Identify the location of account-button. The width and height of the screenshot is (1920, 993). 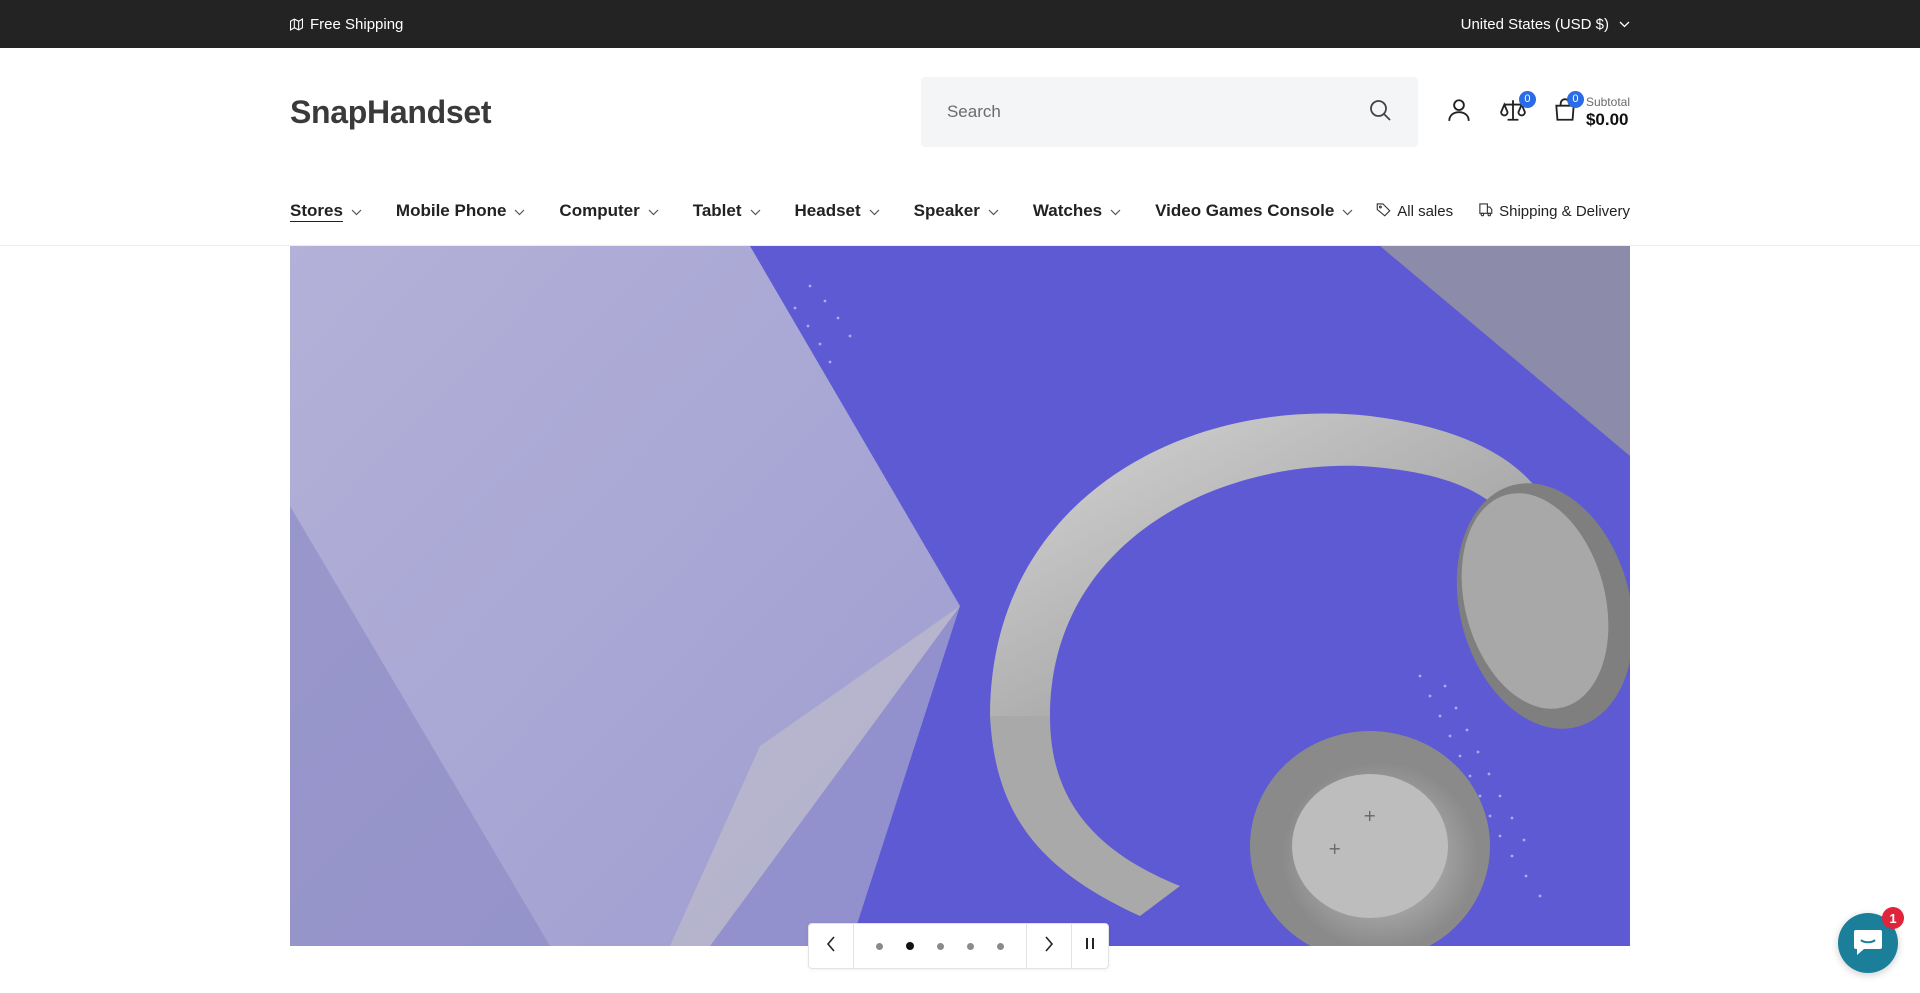
(1459, 112).